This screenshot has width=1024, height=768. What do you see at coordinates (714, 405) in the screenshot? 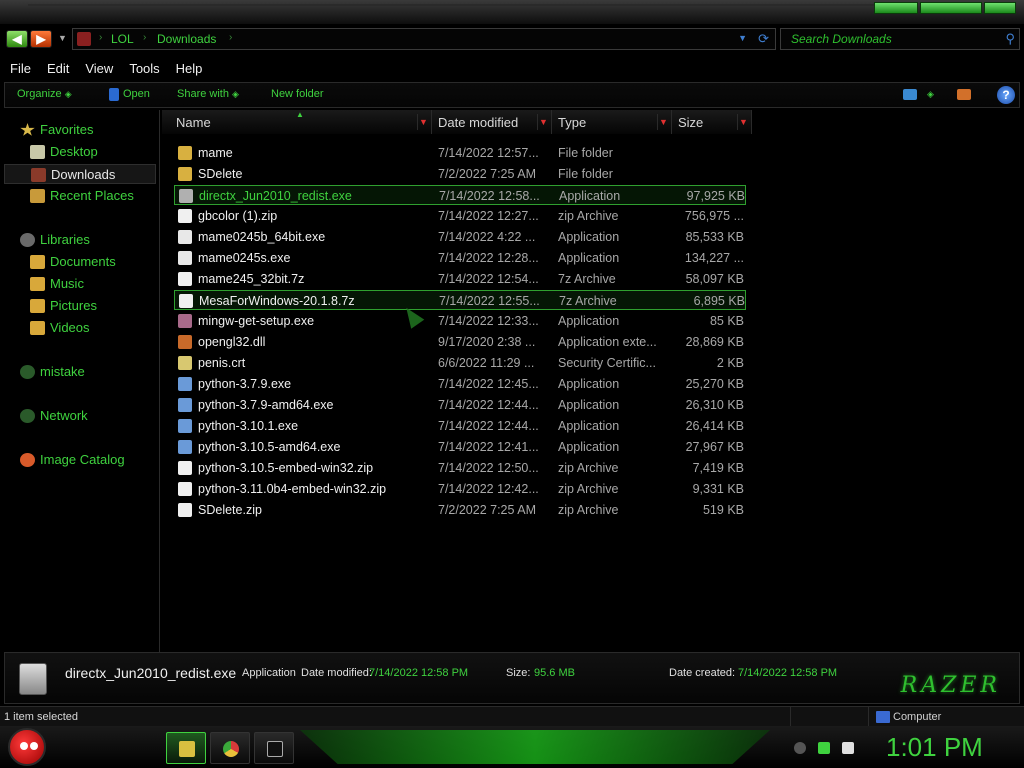
I see `file-size: 26,310 KB` at bounding box center [714, 405].